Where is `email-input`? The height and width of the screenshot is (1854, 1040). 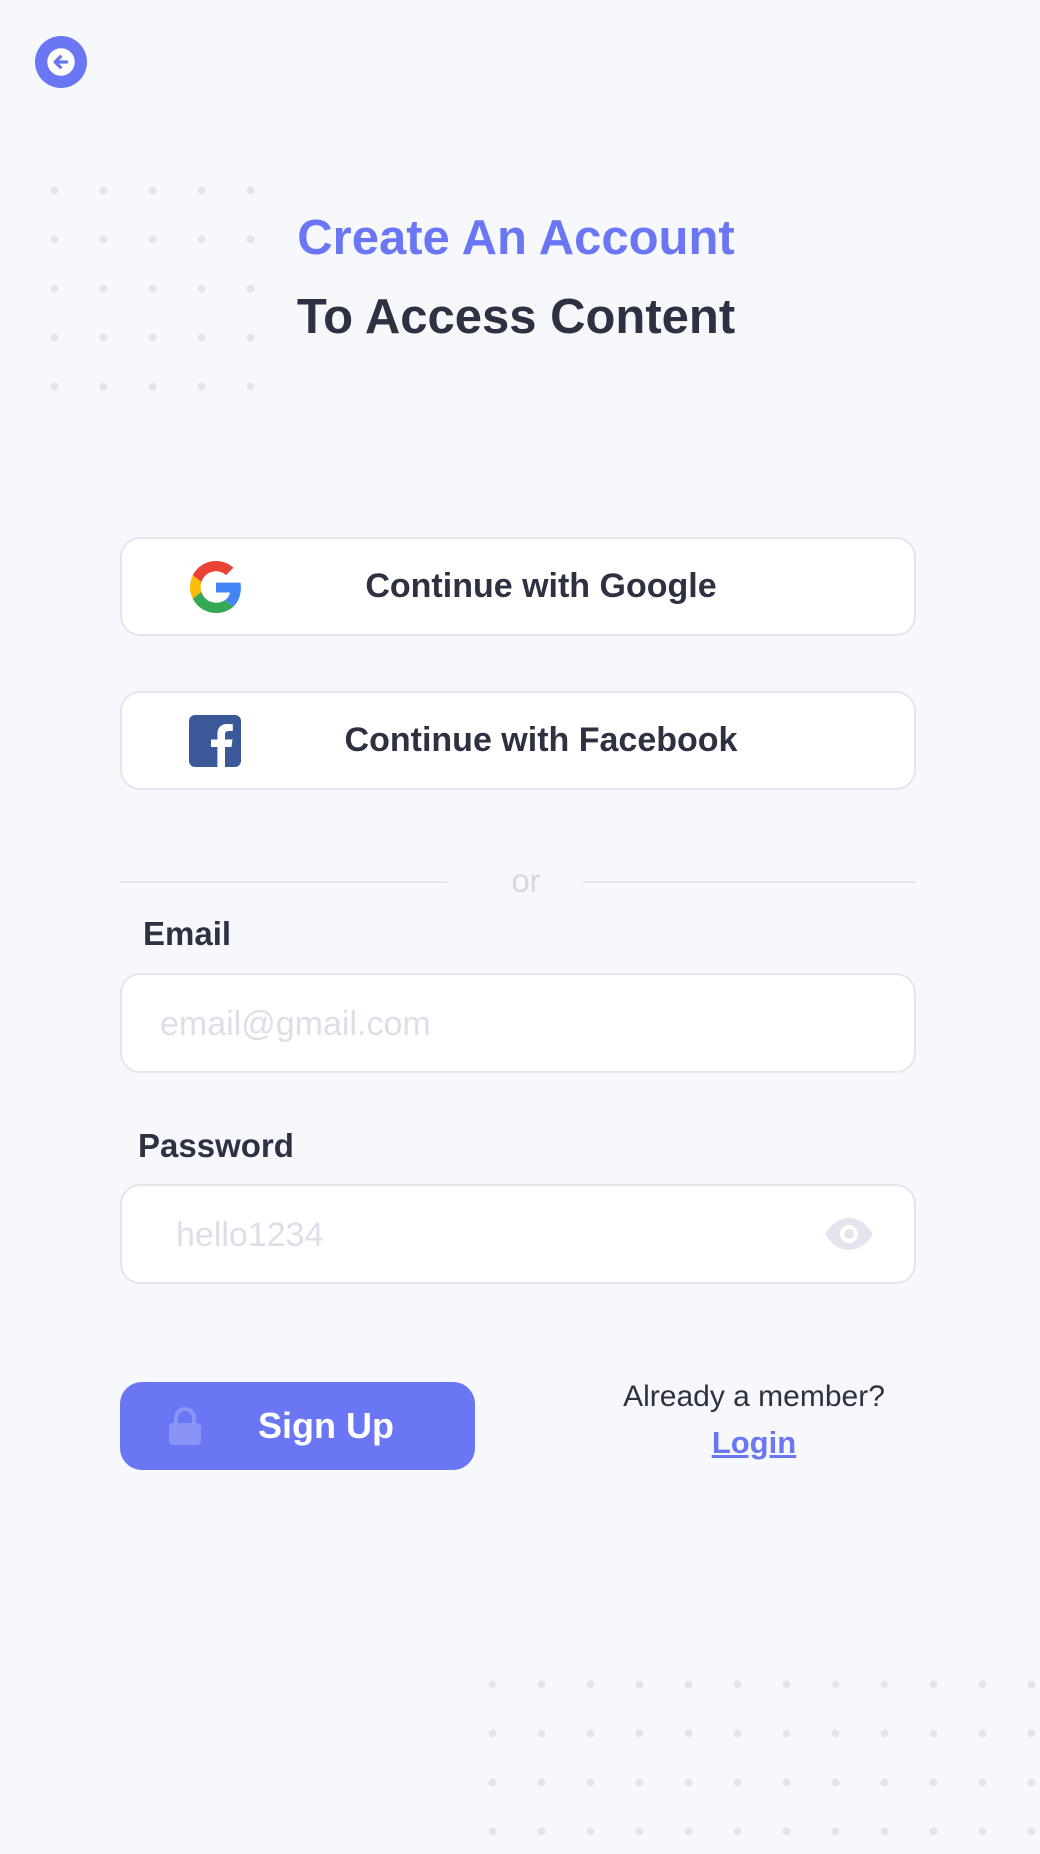 email-input is located at coordinates (500, 1024).